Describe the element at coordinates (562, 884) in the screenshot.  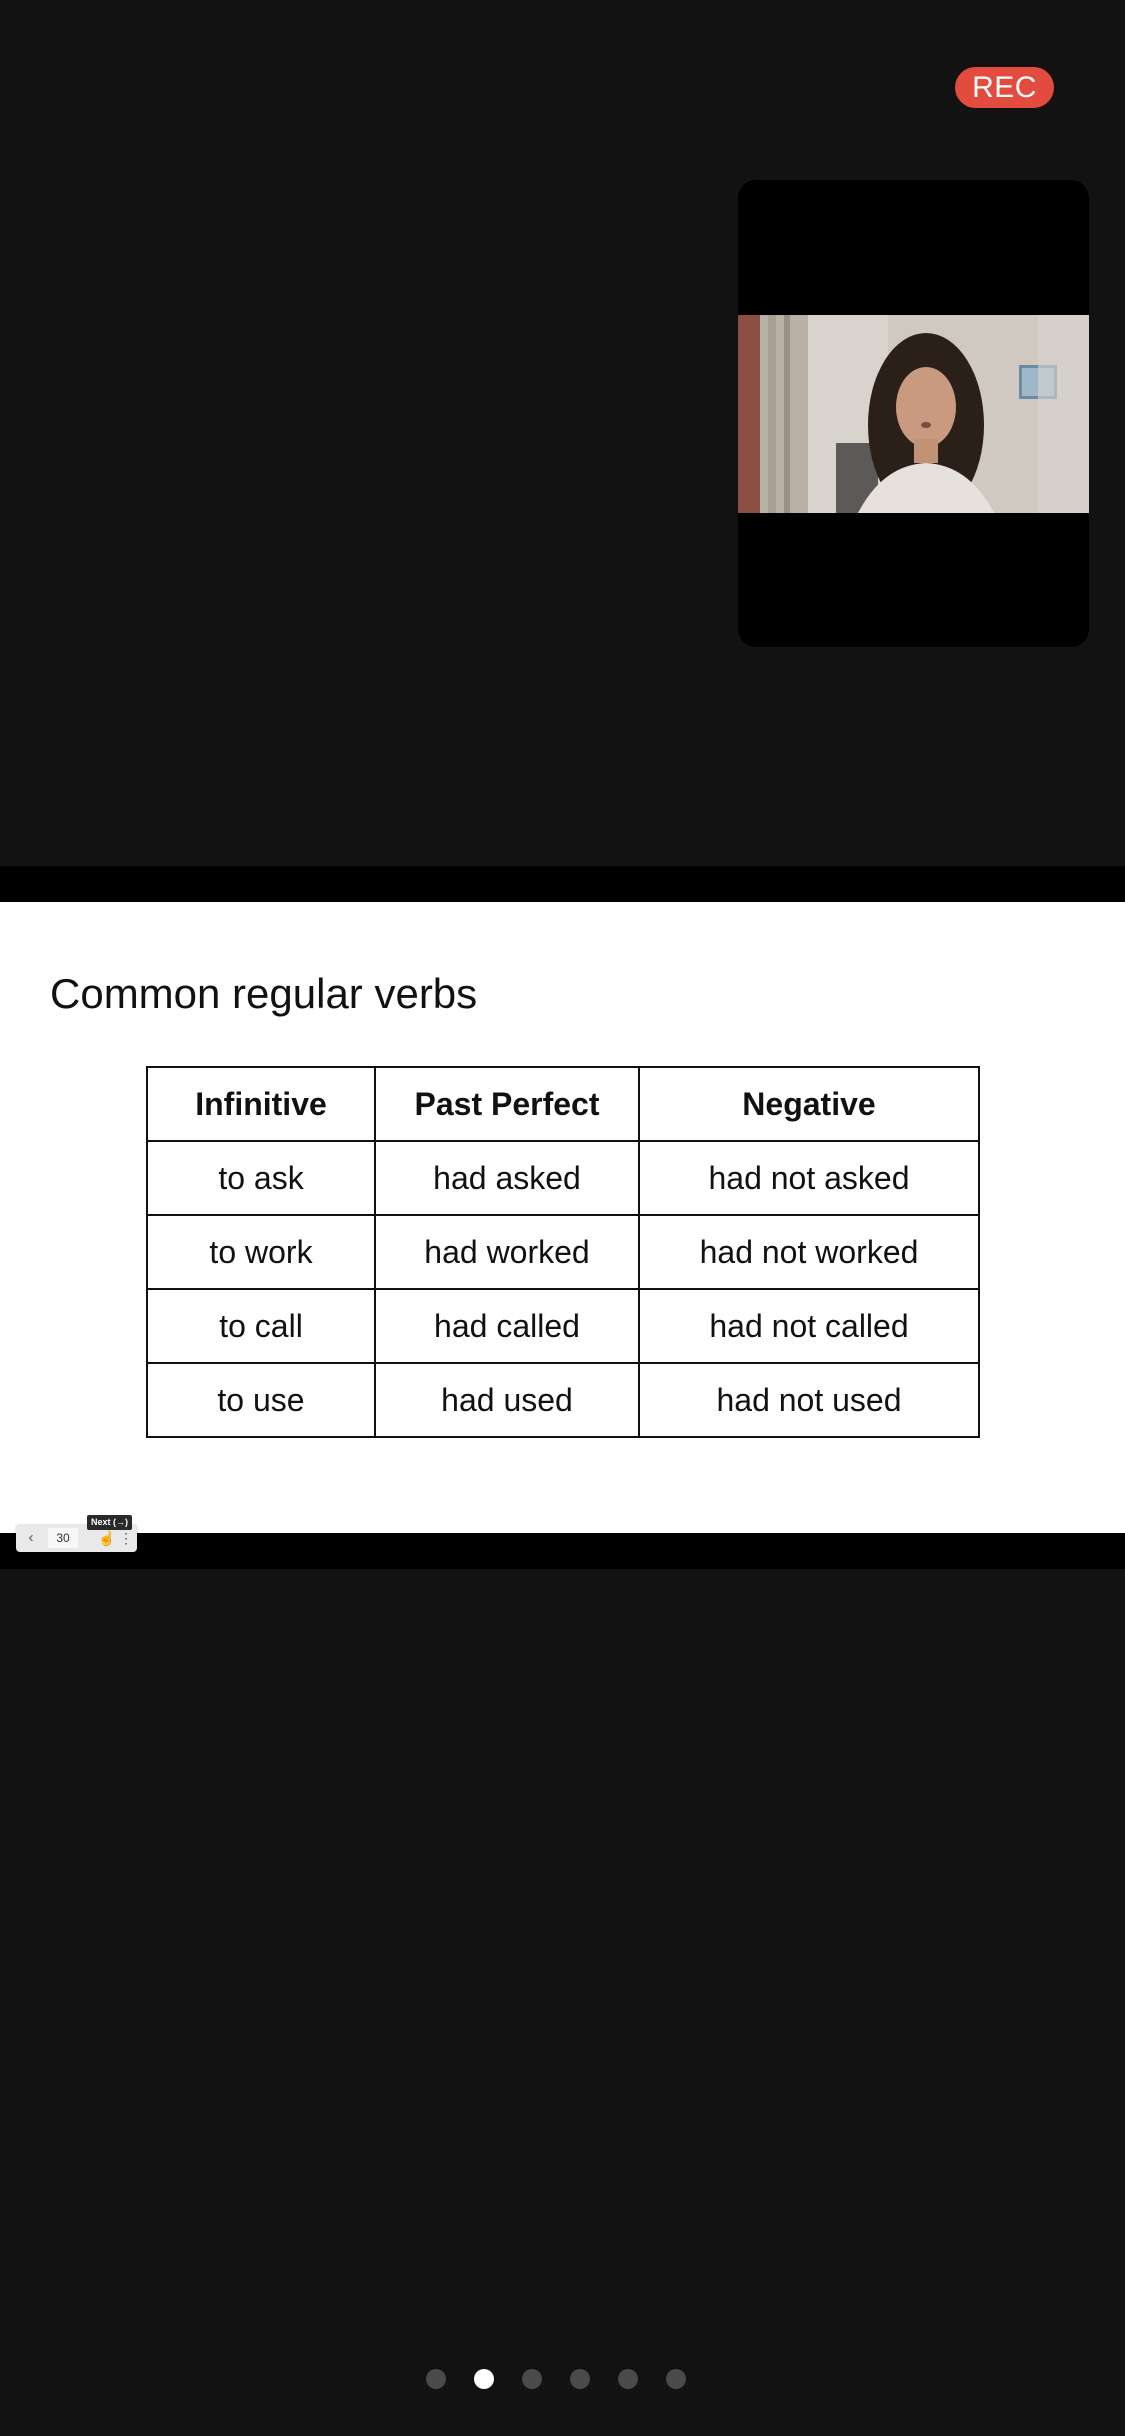
I see `screen-share-top-band` at that location.